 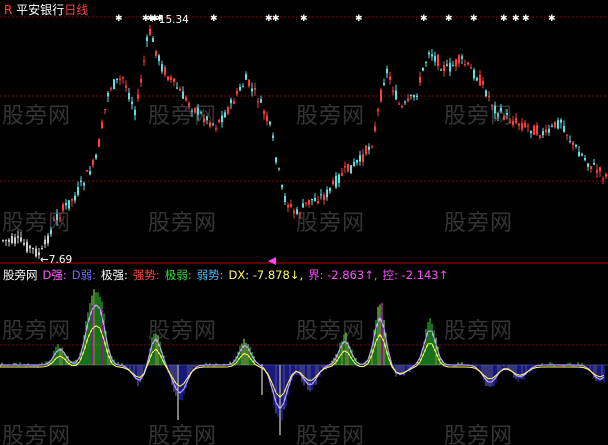 I want to click on stock-name: 平安银行, so click(x=40, y=10).